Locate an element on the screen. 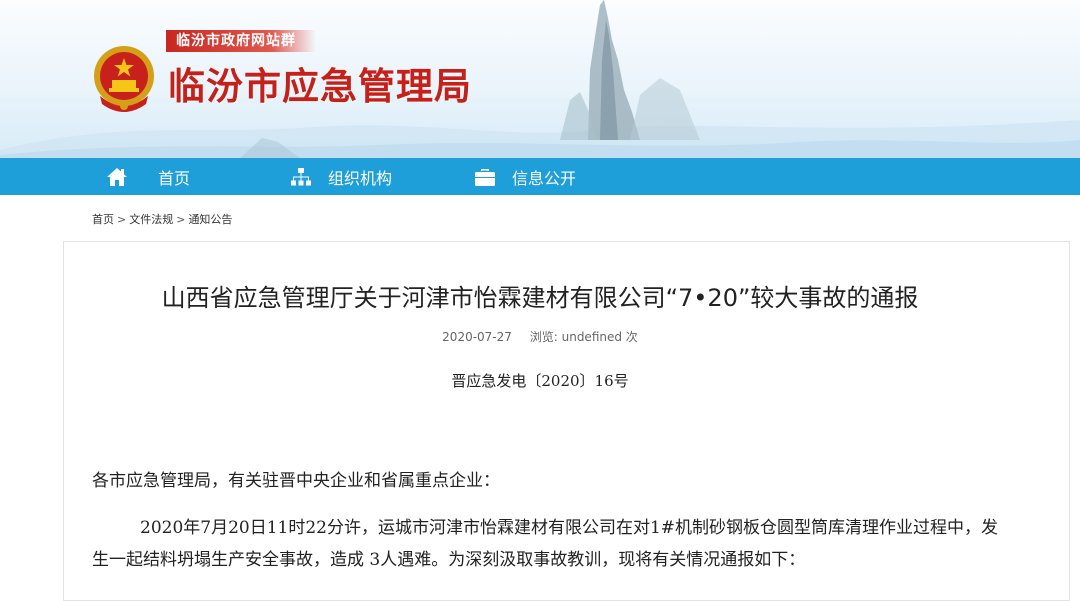 The width and height of the screenshot is (1080, 601). nav-org-label: 组织机构 is located at coordinates (360, 178).